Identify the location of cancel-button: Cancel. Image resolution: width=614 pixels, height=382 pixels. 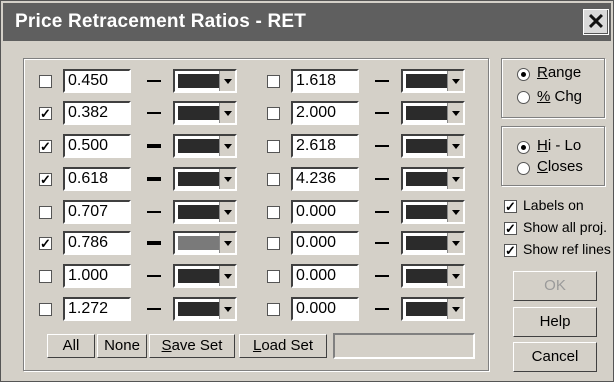
(555, 357).